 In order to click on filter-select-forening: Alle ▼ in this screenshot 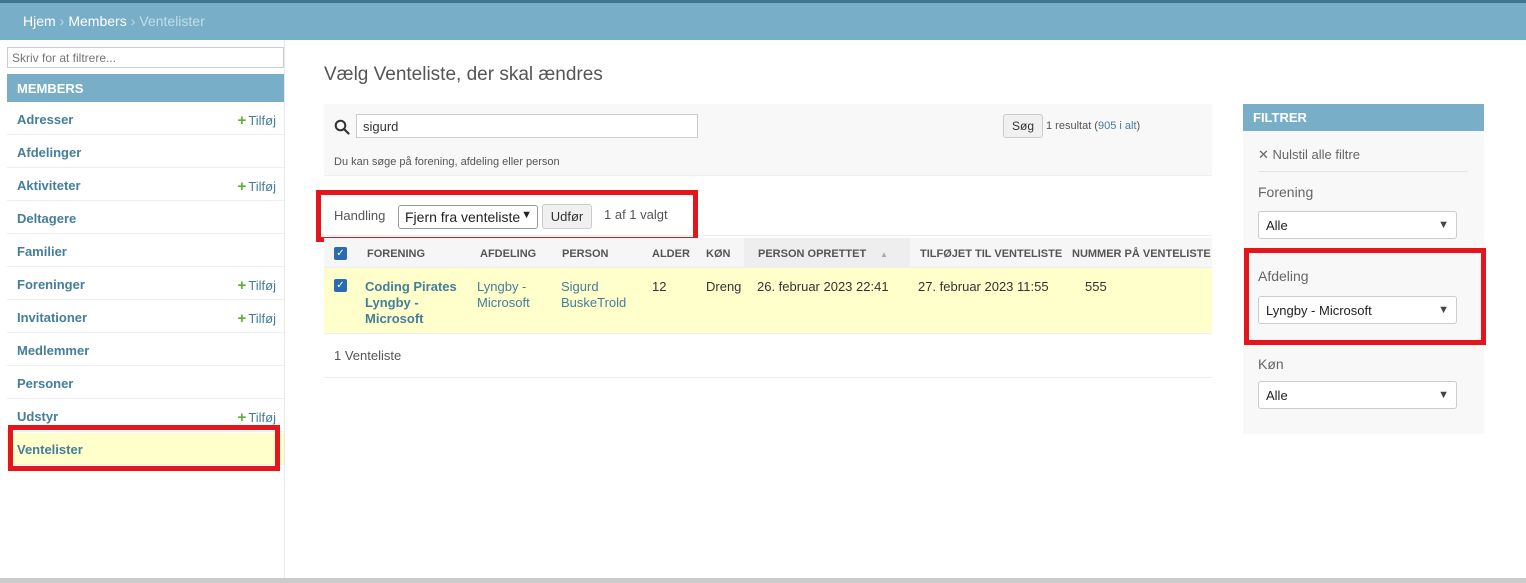, I will do `click(1357, 225)`.